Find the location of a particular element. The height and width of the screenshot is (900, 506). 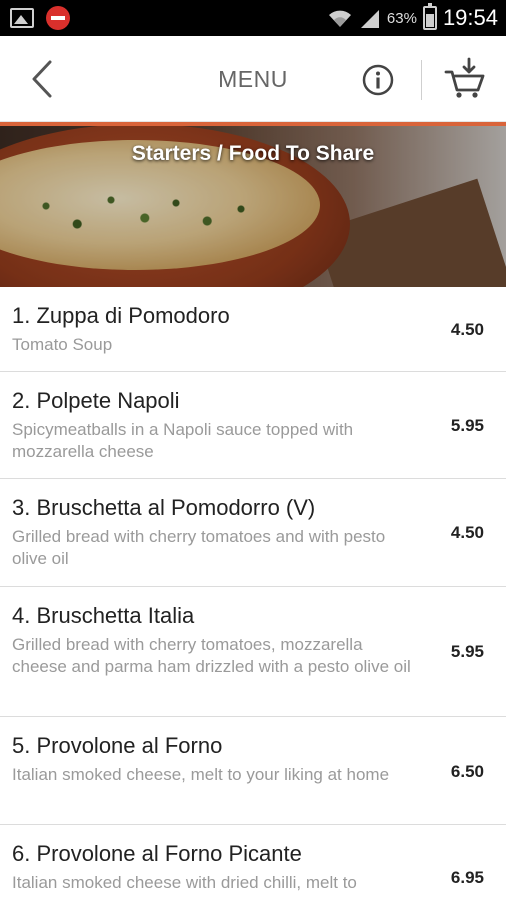

menu-item-name: 1. Zuppa di Pomodoro is located at coordinates (121, 315).